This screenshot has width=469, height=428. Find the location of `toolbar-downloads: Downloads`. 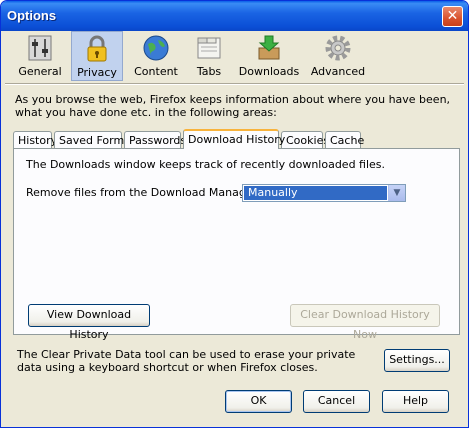

toolbar-downloads: Downloads is located at coordinates (269, 56).